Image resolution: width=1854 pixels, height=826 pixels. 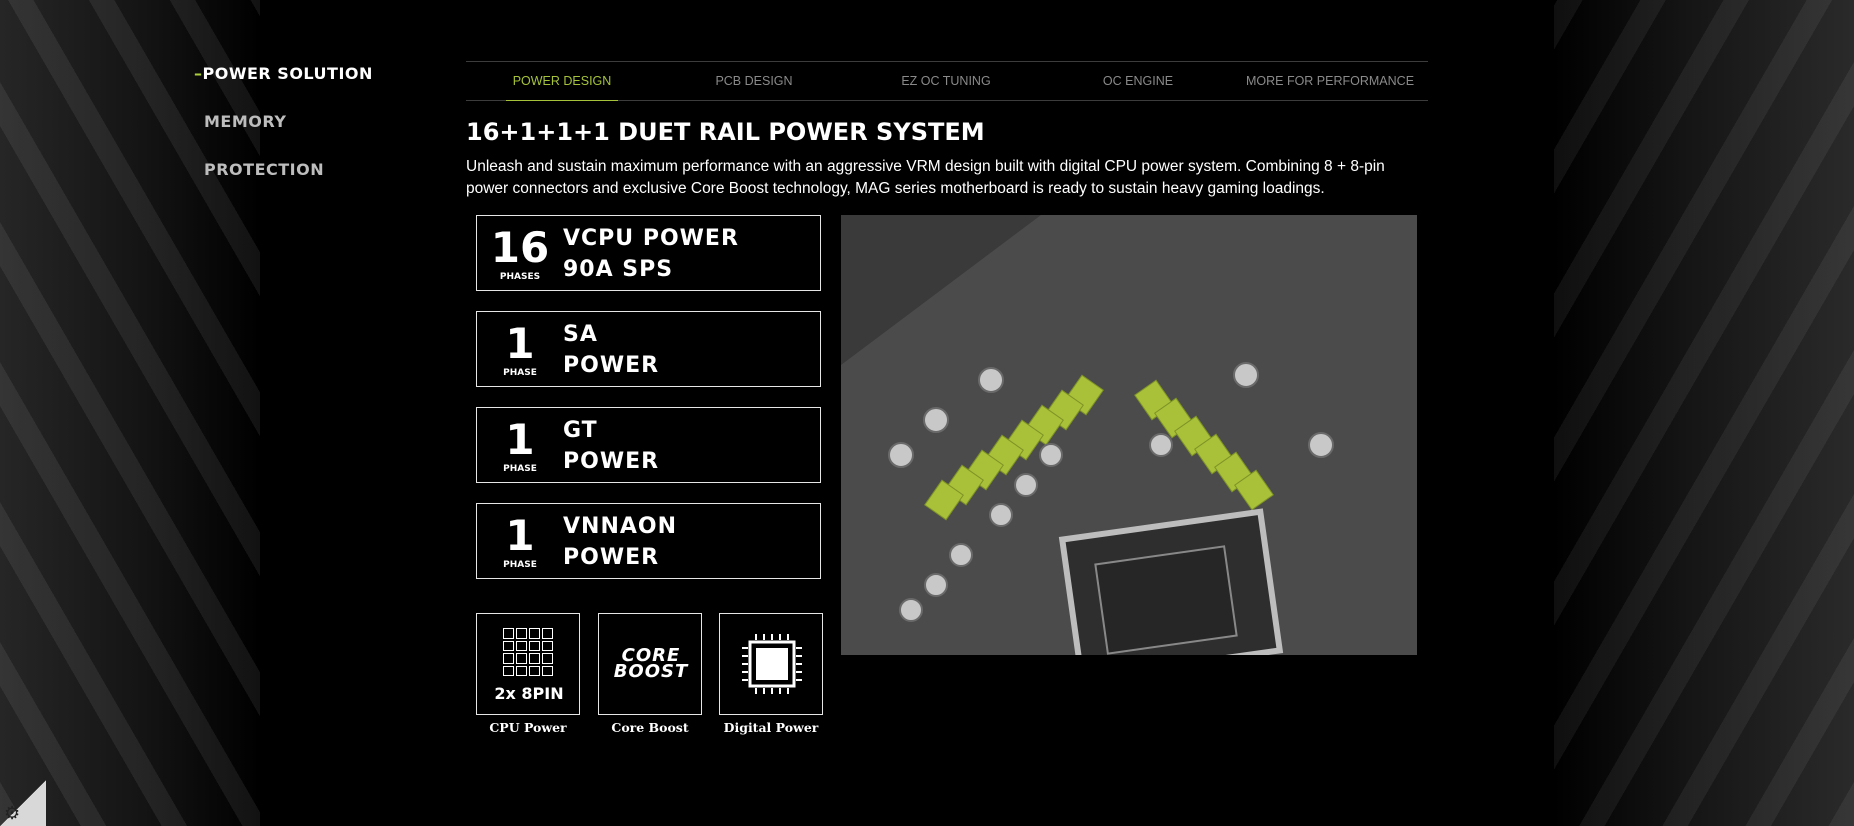 I want to click on phase-unit: PHASES, so click(x=520, y=277).